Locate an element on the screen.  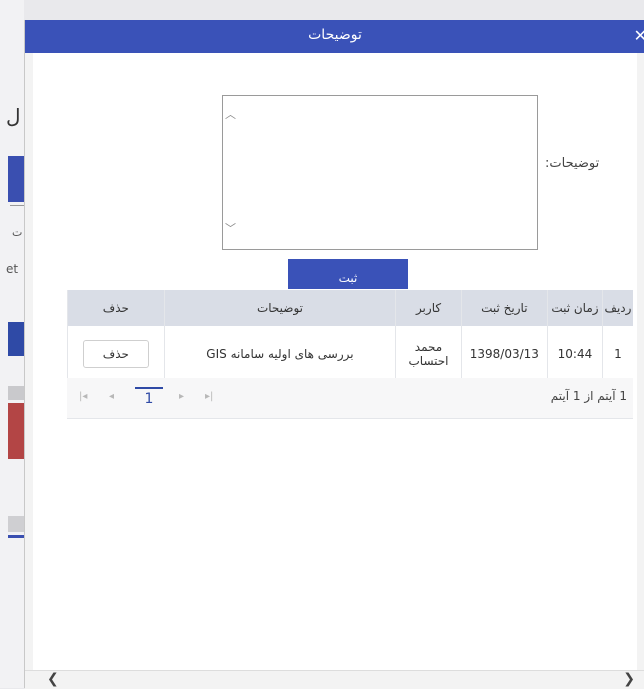
dialog-title: توضیحات is located at coordinates (335, 35).